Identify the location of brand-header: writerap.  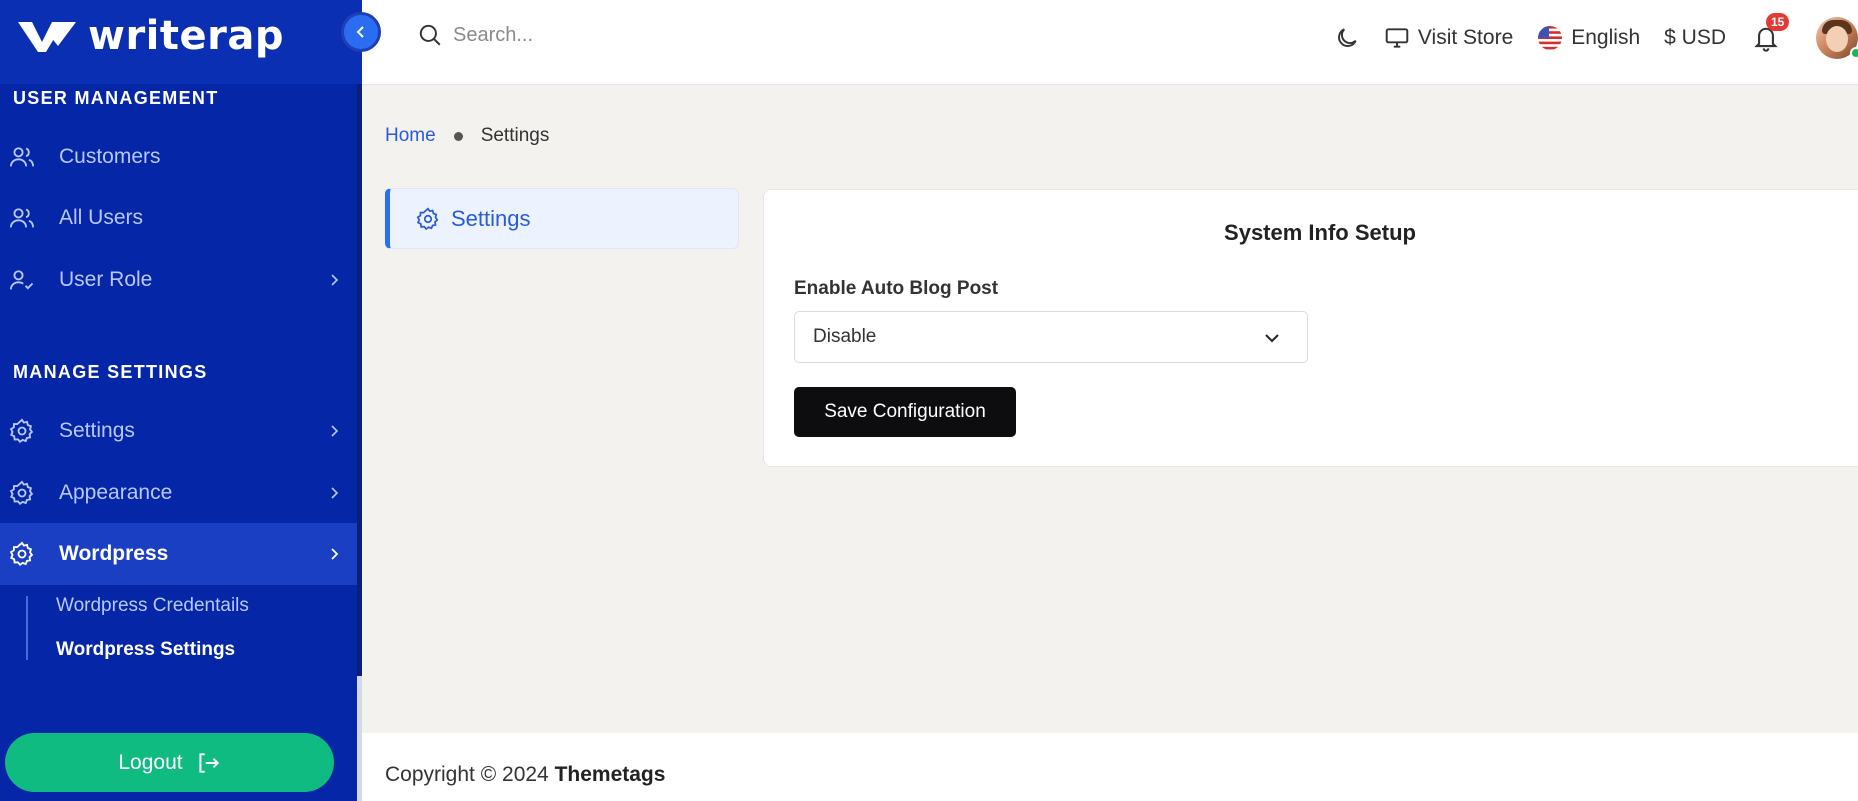
(181, 42).